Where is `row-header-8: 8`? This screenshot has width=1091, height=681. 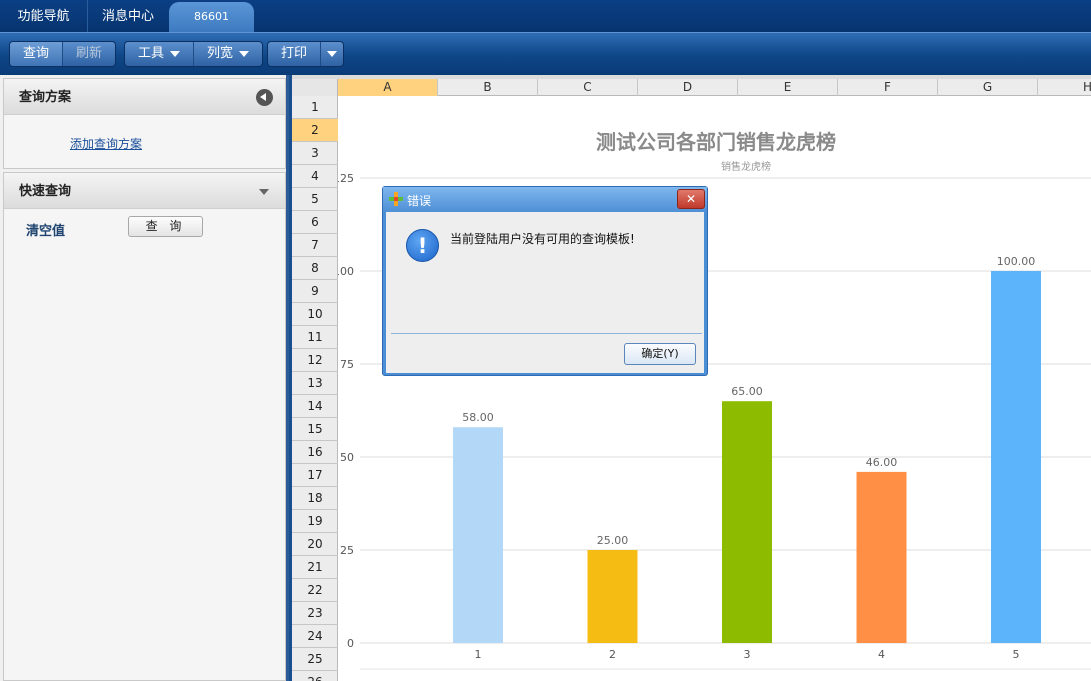 row-header-8: 8 is located at coordinates (315, 268).